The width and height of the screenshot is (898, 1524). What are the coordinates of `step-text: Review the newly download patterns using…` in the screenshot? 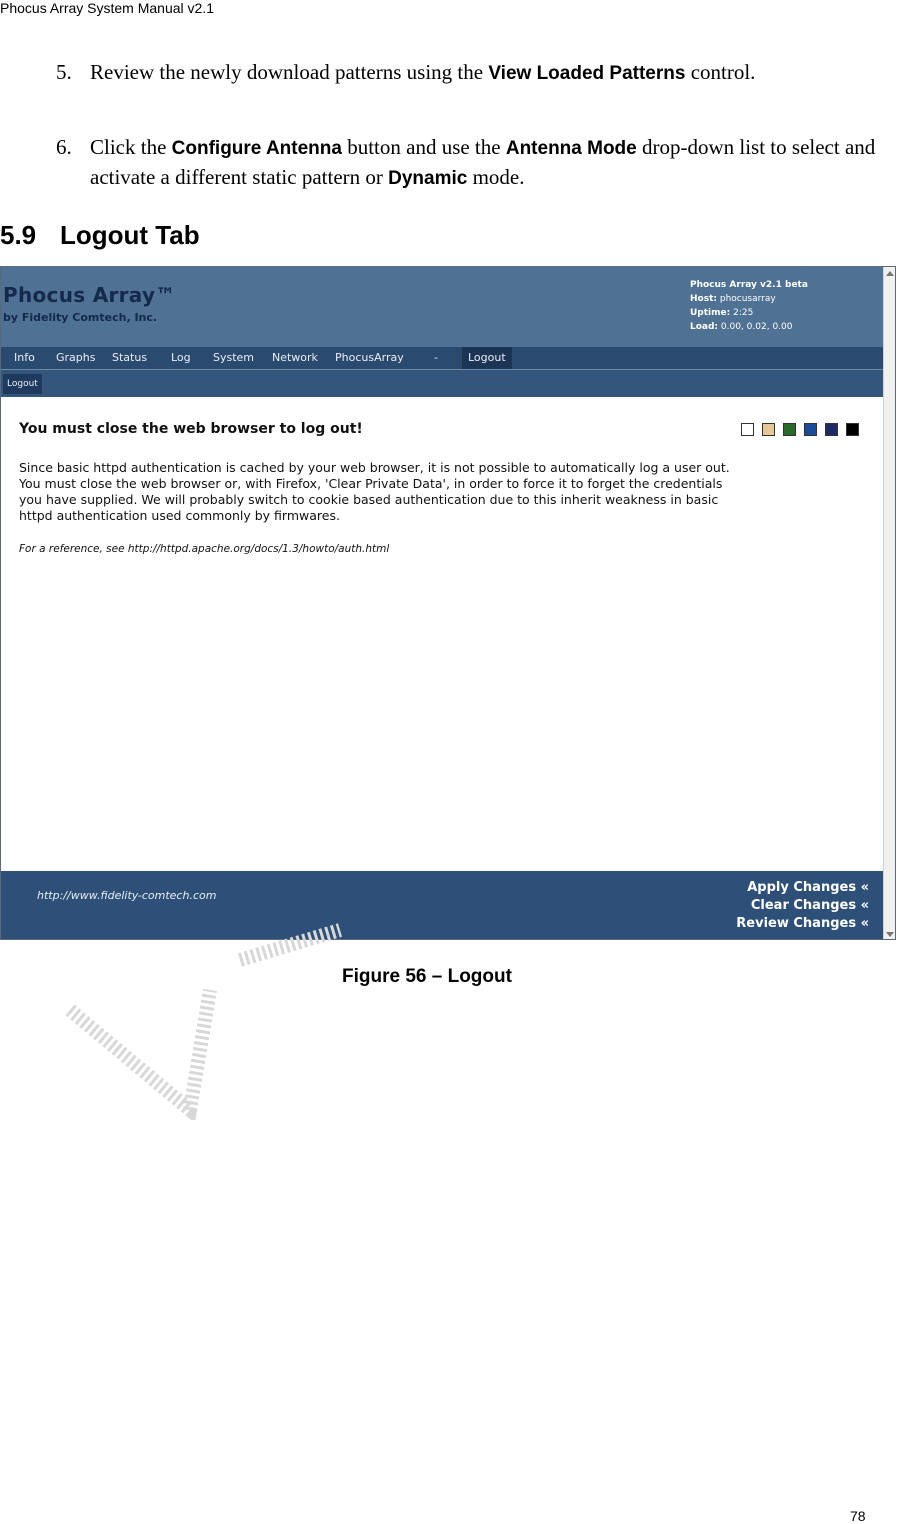 It's located at (423, 72).